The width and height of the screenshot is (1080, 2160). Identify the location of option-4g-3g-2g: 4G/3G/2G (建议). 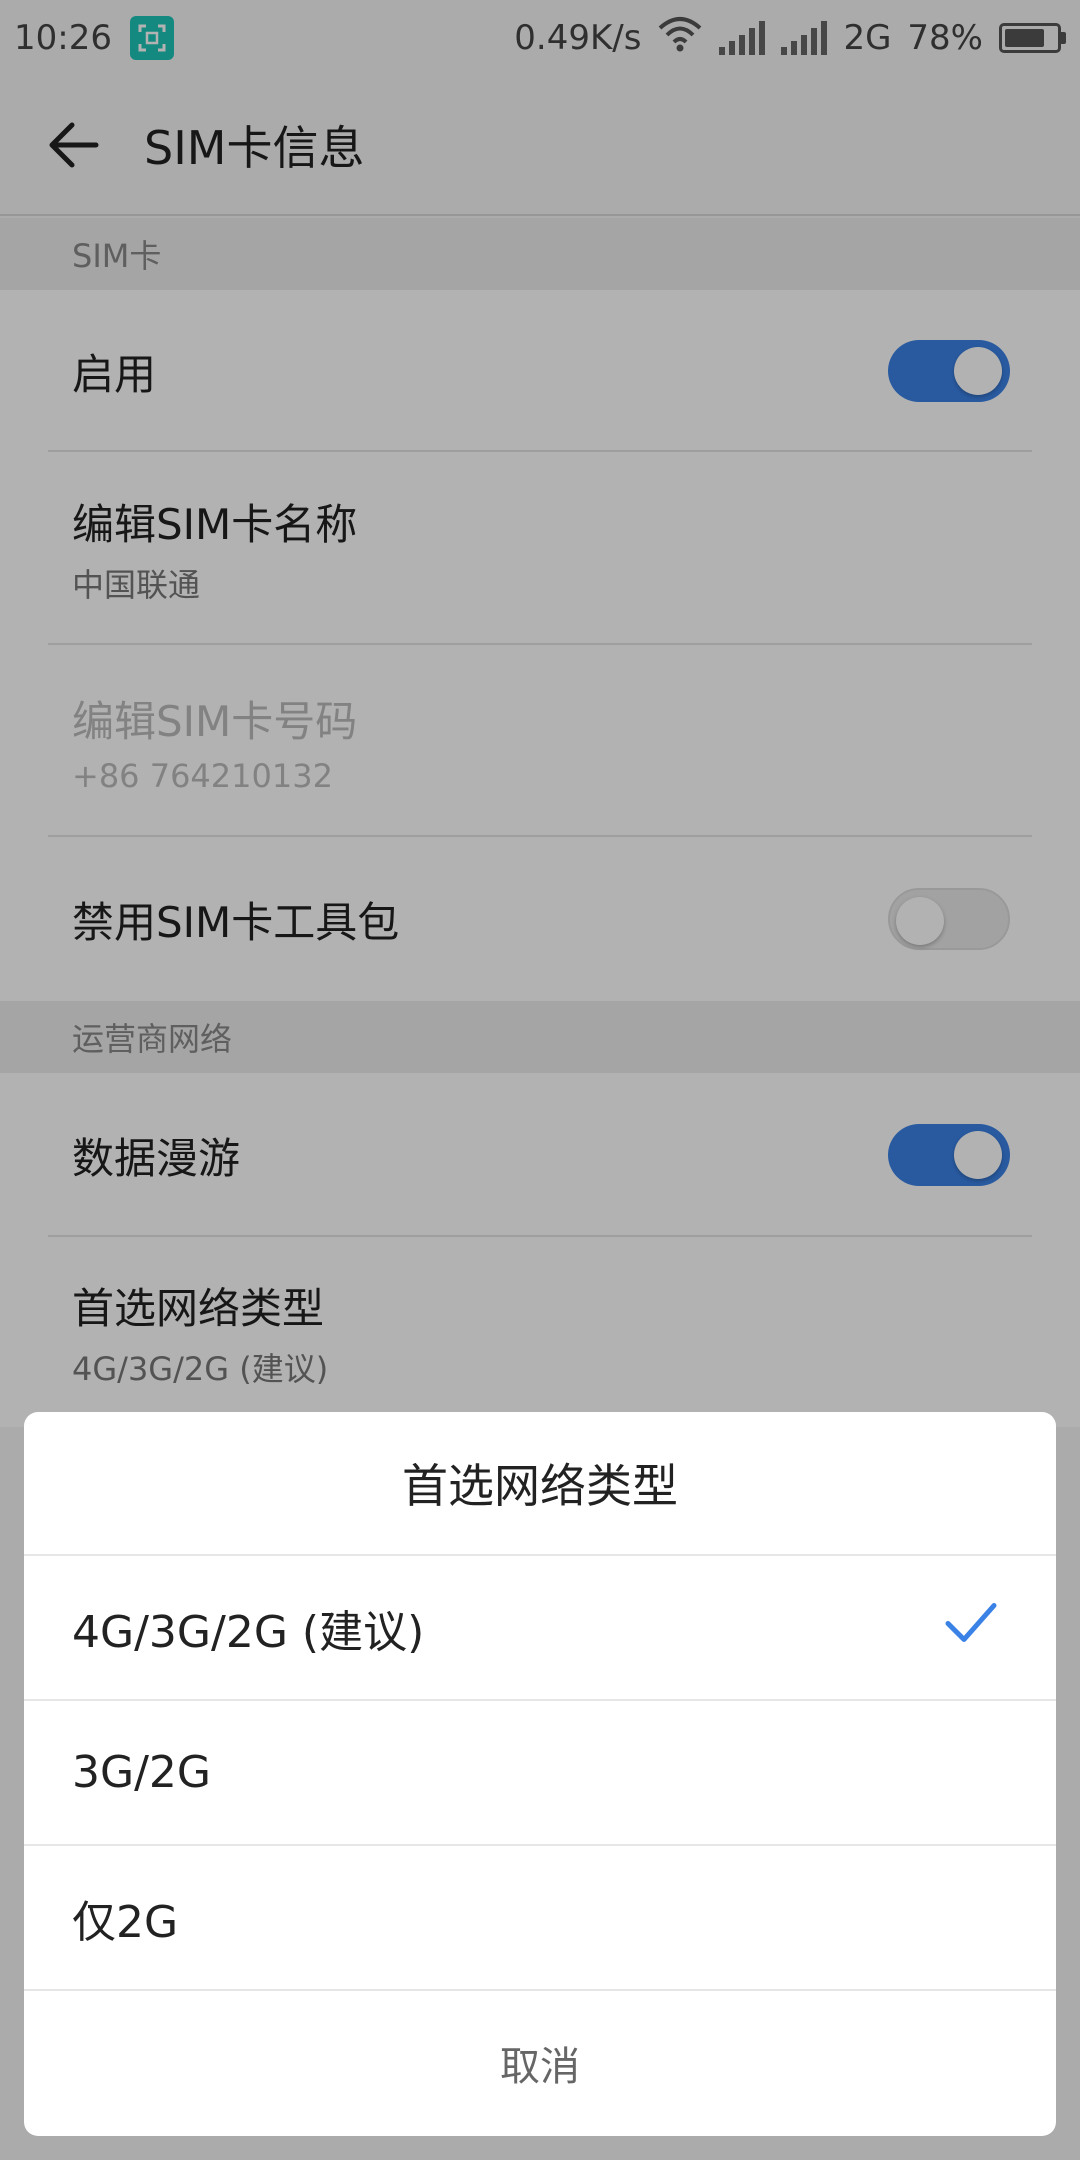
(540, 1628).